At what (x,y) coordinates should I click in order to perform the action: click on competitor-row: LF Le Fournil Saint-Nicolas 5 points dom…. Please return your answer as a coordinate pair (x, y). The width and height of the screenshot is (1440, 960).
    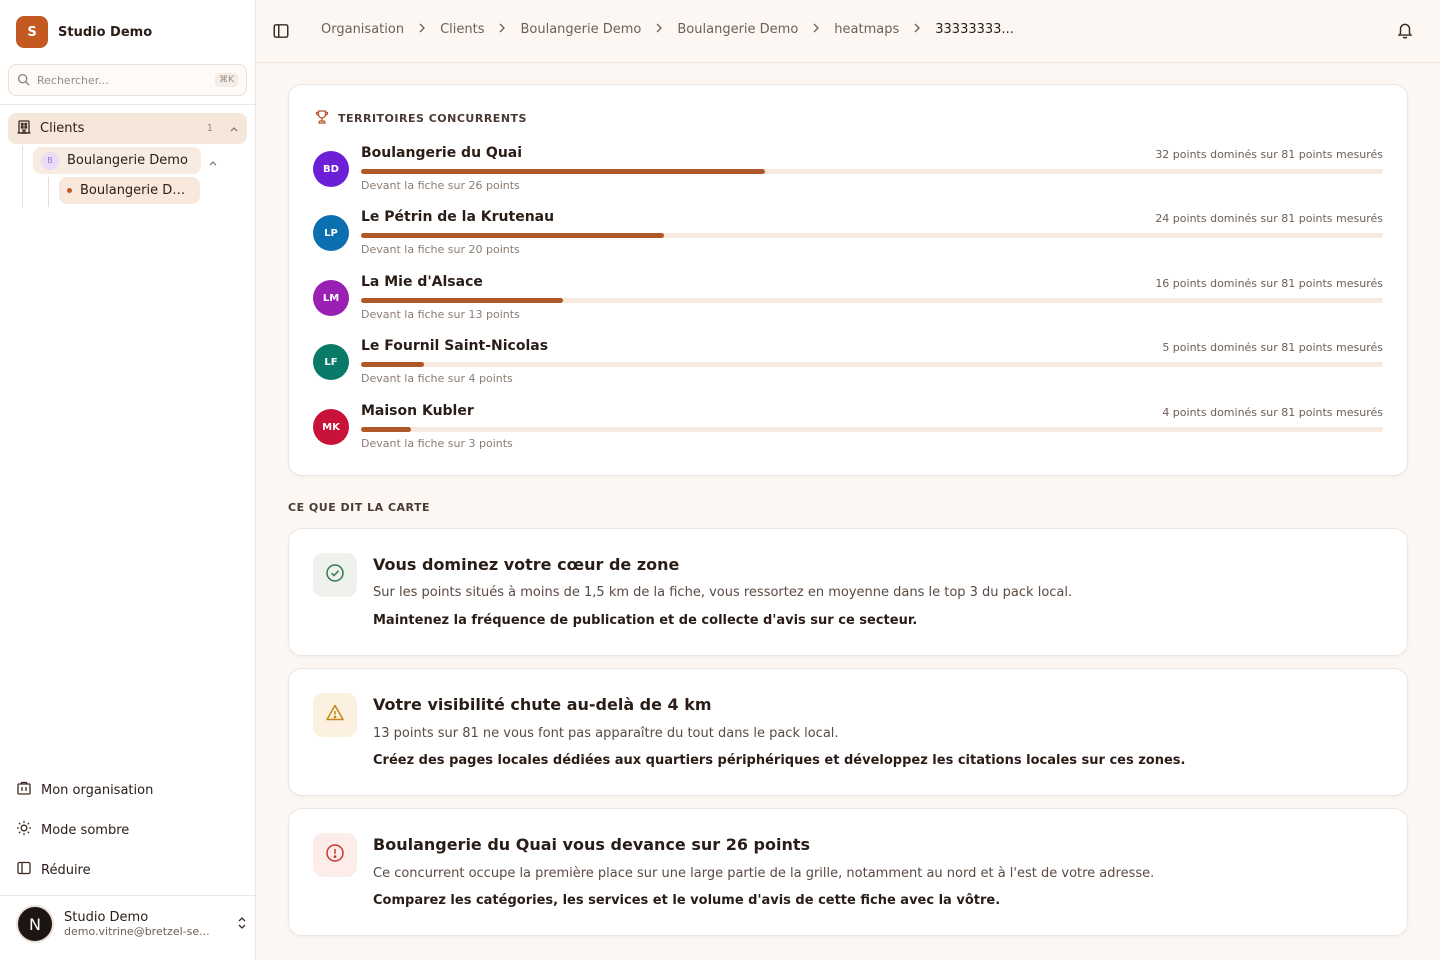
    Looking at the image, I should click on (848, 366).